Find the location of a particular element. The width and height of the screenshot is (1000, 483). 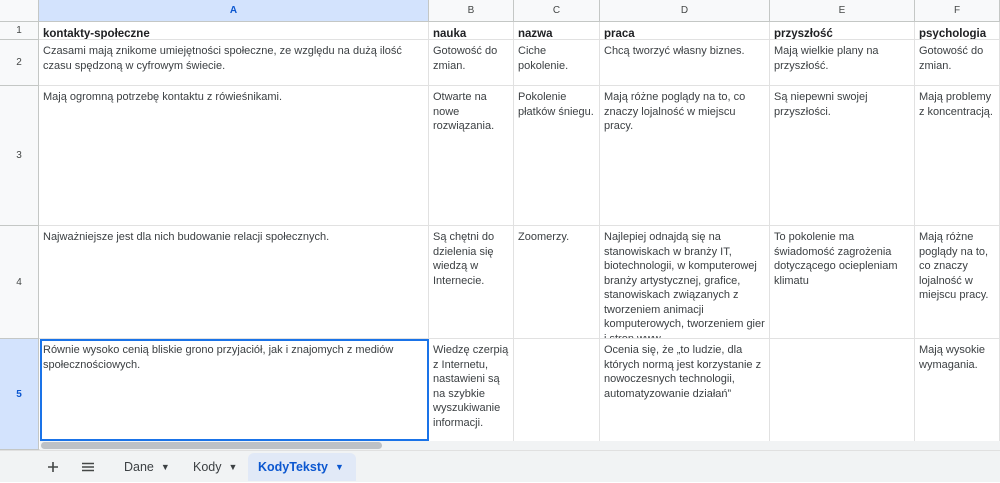

sheet-tab-label: Dane is located at coordinates (139, 467).